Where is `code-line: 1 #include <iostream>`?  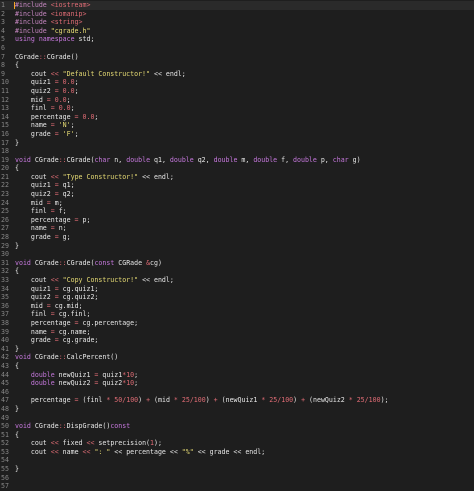
code-line: 1 #include <iostream> is located at coordinates (237, 5).